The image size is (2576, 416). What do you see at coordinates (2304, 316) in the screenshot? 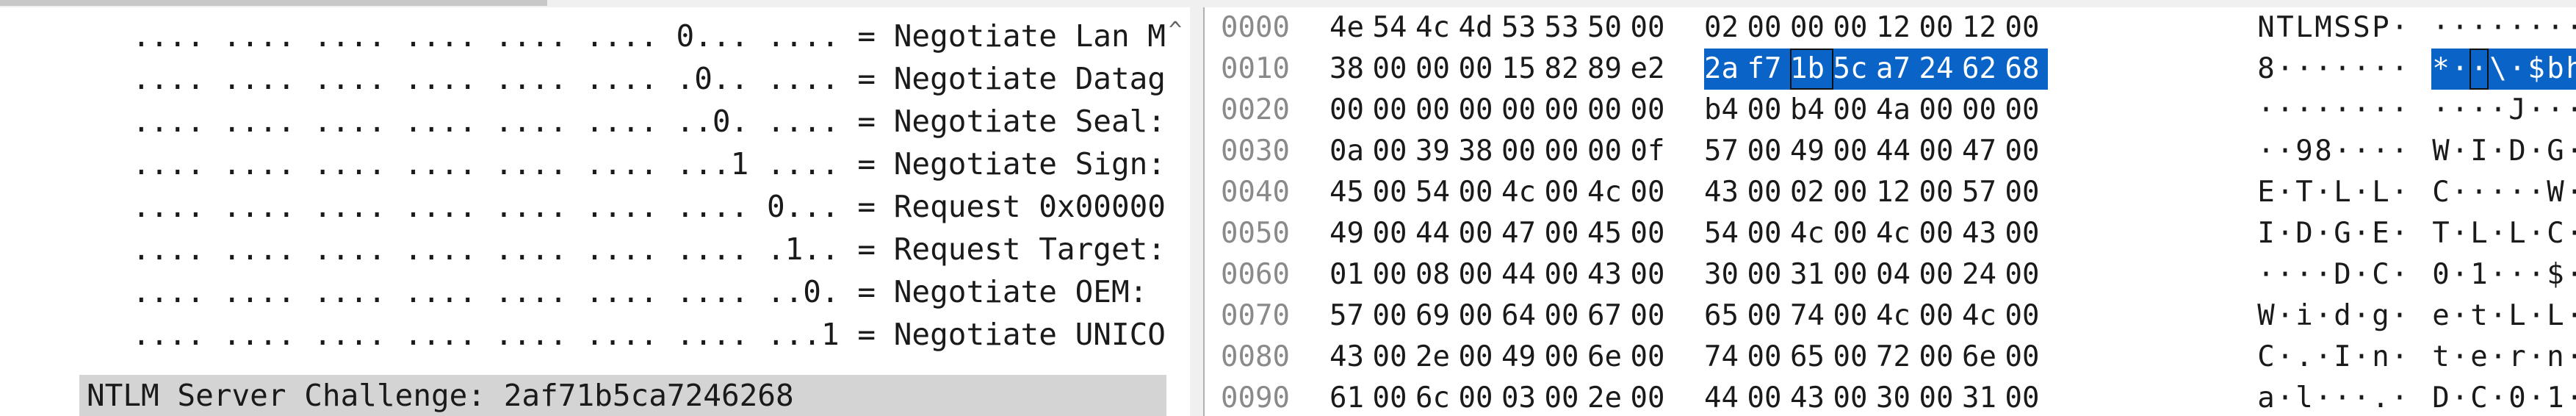
I see `ascii-char: i` at bounding box center [2304, 316].